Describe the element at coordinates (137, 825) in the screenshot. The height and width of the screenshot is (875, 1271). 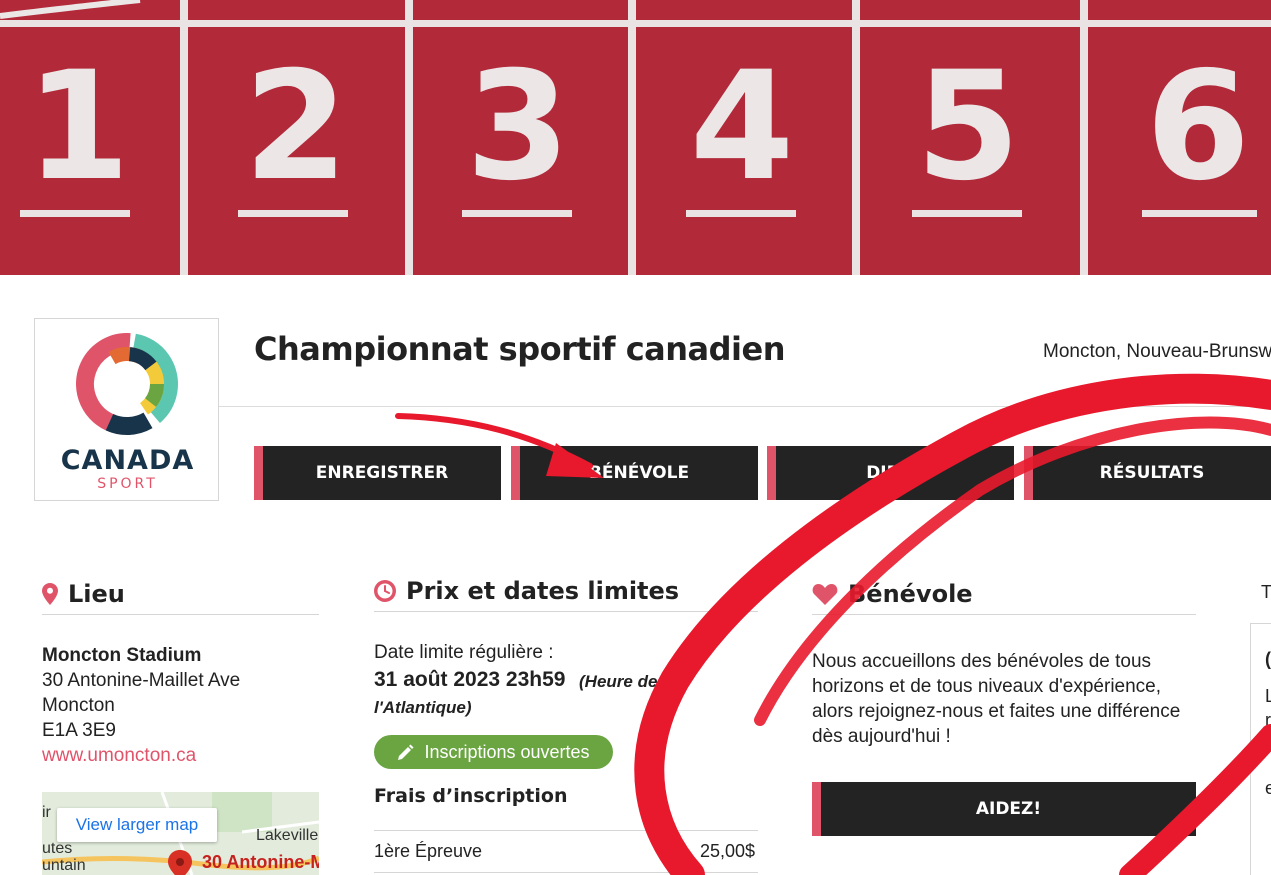
I see `view-larger-map-button: View larger map` at that location.